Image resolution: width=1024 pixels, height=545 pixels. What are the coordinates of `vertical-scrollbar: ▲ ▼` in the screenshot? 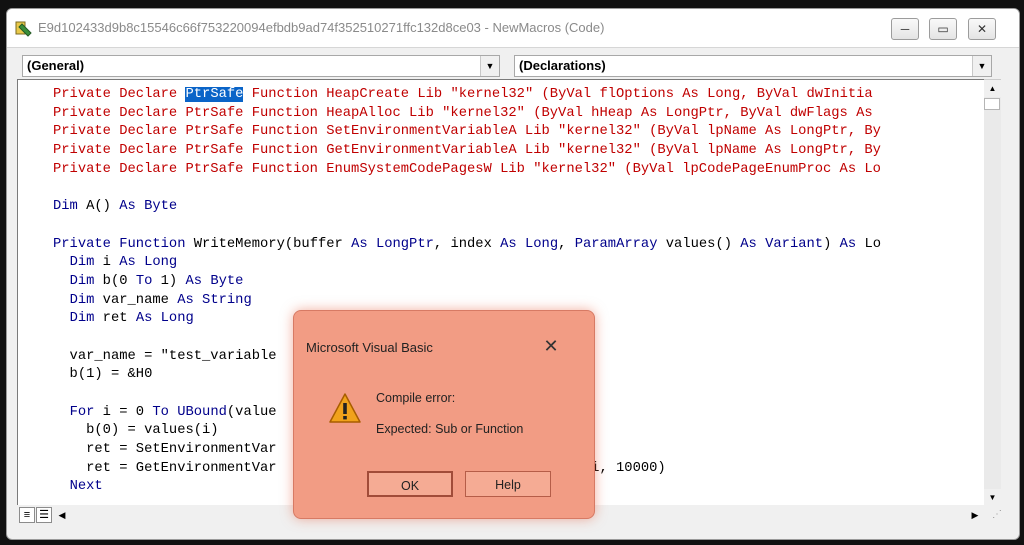 It's located at (992, 292).